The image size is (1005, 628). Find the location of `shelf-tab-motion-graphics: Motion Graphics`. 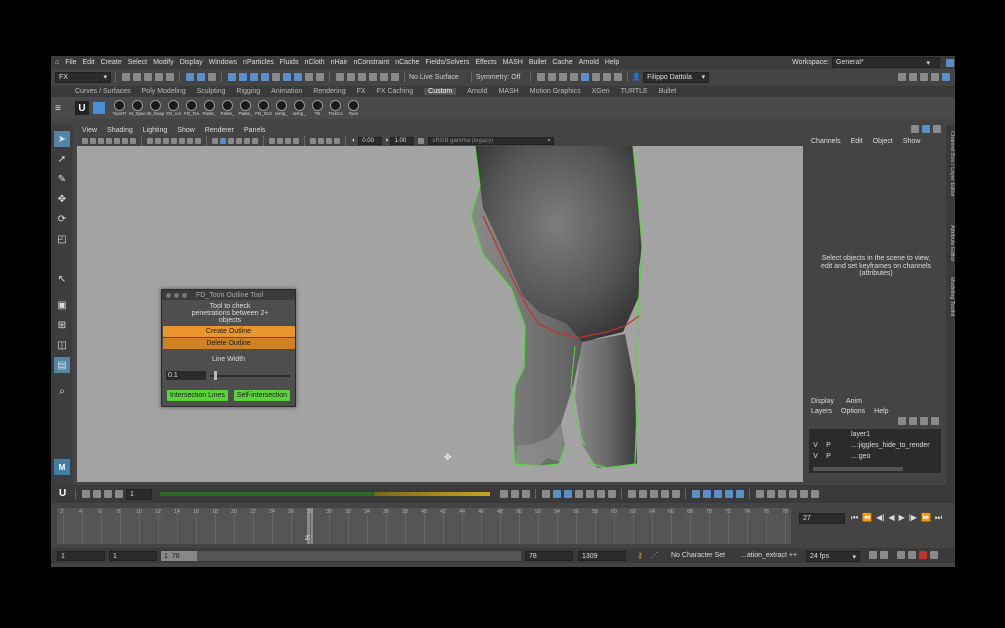

shelf-tab-motion-graphics: Motion Graphics is located at coordinates (555, 91).